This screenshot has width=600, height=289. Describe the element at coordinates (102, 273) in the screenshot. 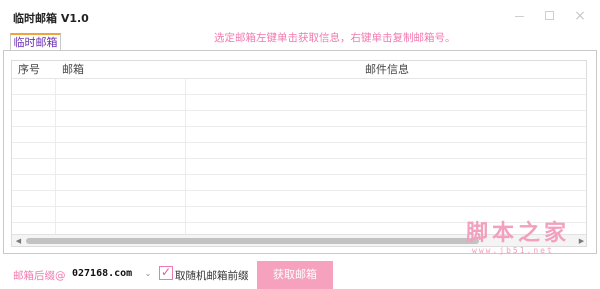

I see `email-suffix-value: 027168.com` at that location.